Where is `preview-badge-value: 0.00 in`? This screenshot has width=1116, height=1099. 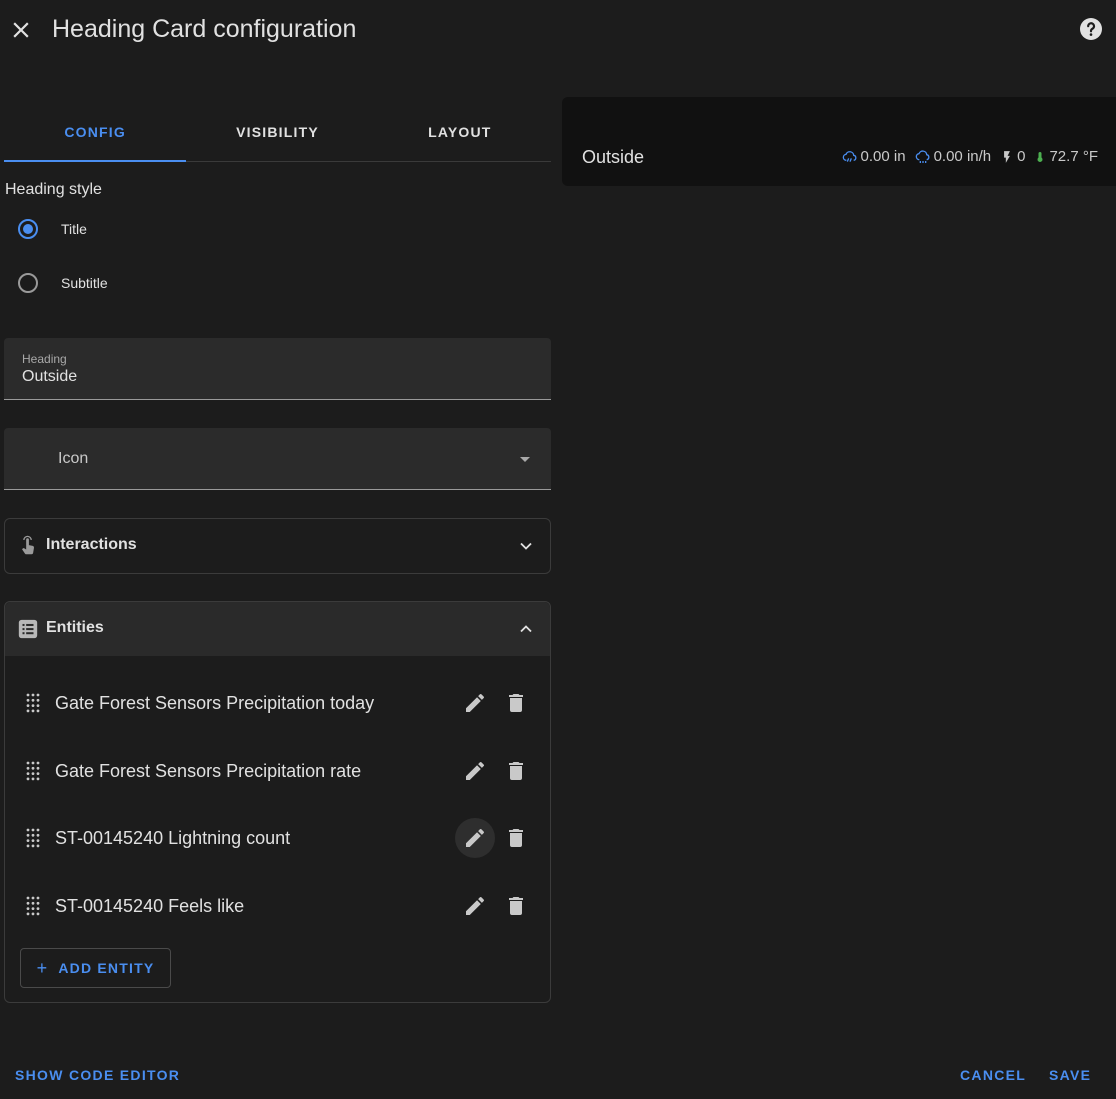 preview-badge-value: 0.00 in is located at coordinates (883, 156).